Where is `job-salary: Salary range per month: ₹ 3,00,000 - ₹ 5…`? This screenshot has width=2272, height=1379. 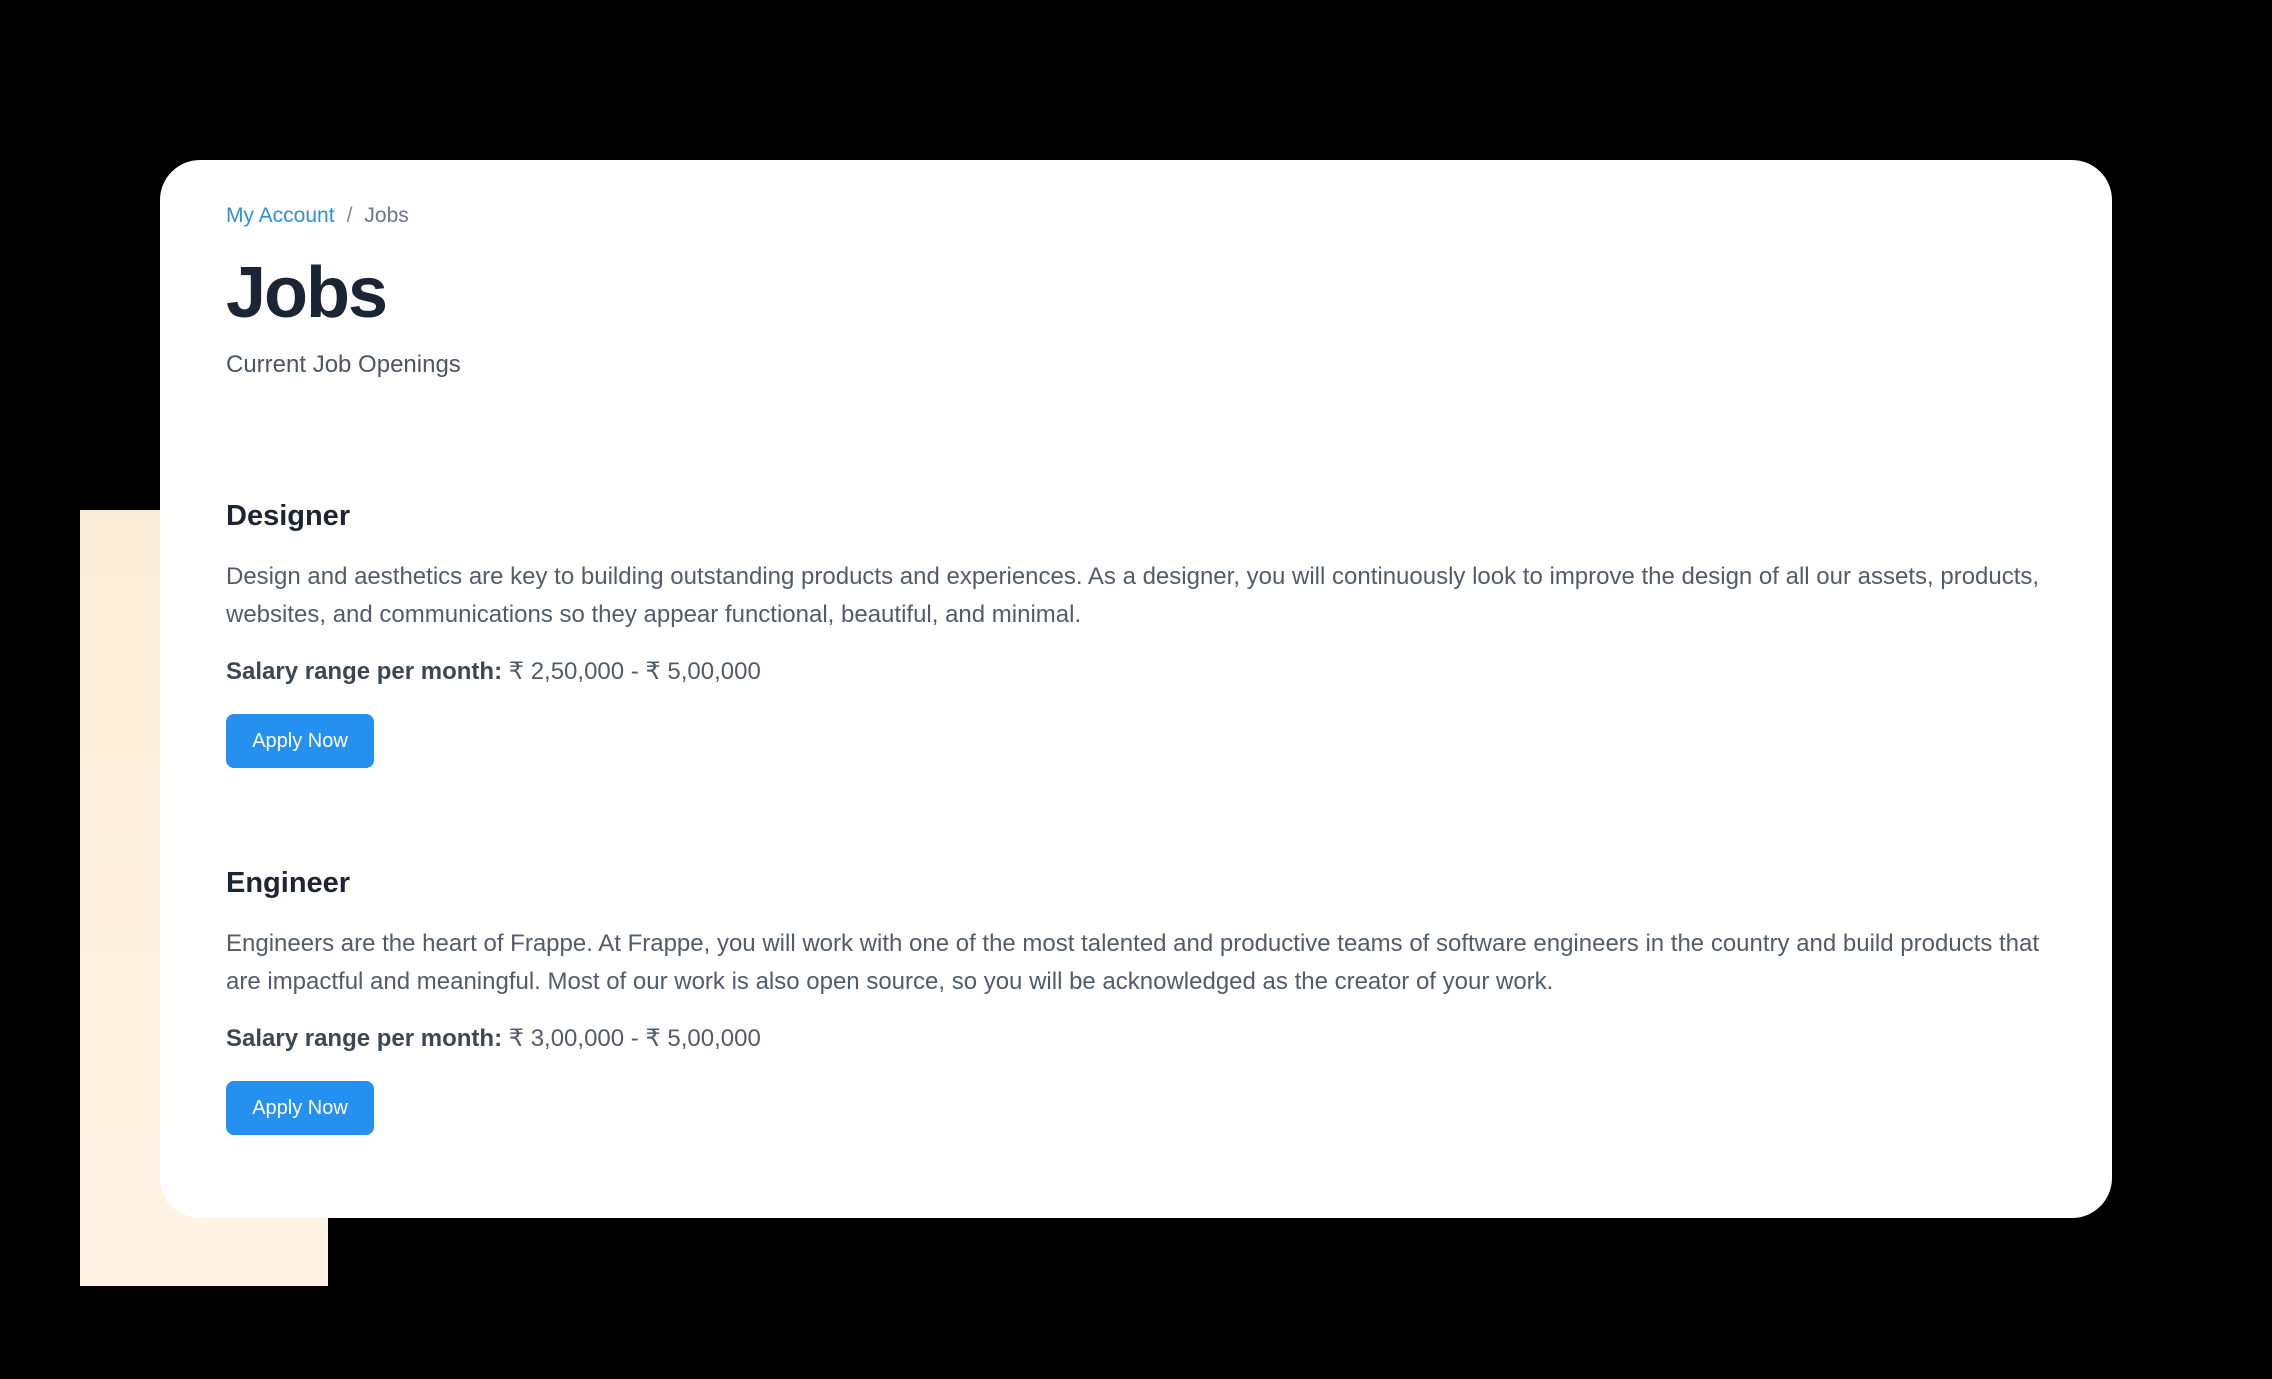 job-salary: Salary range per month: ₹ 3,00,000 - ₹ 5… is located at coordinates (1136, 1039).